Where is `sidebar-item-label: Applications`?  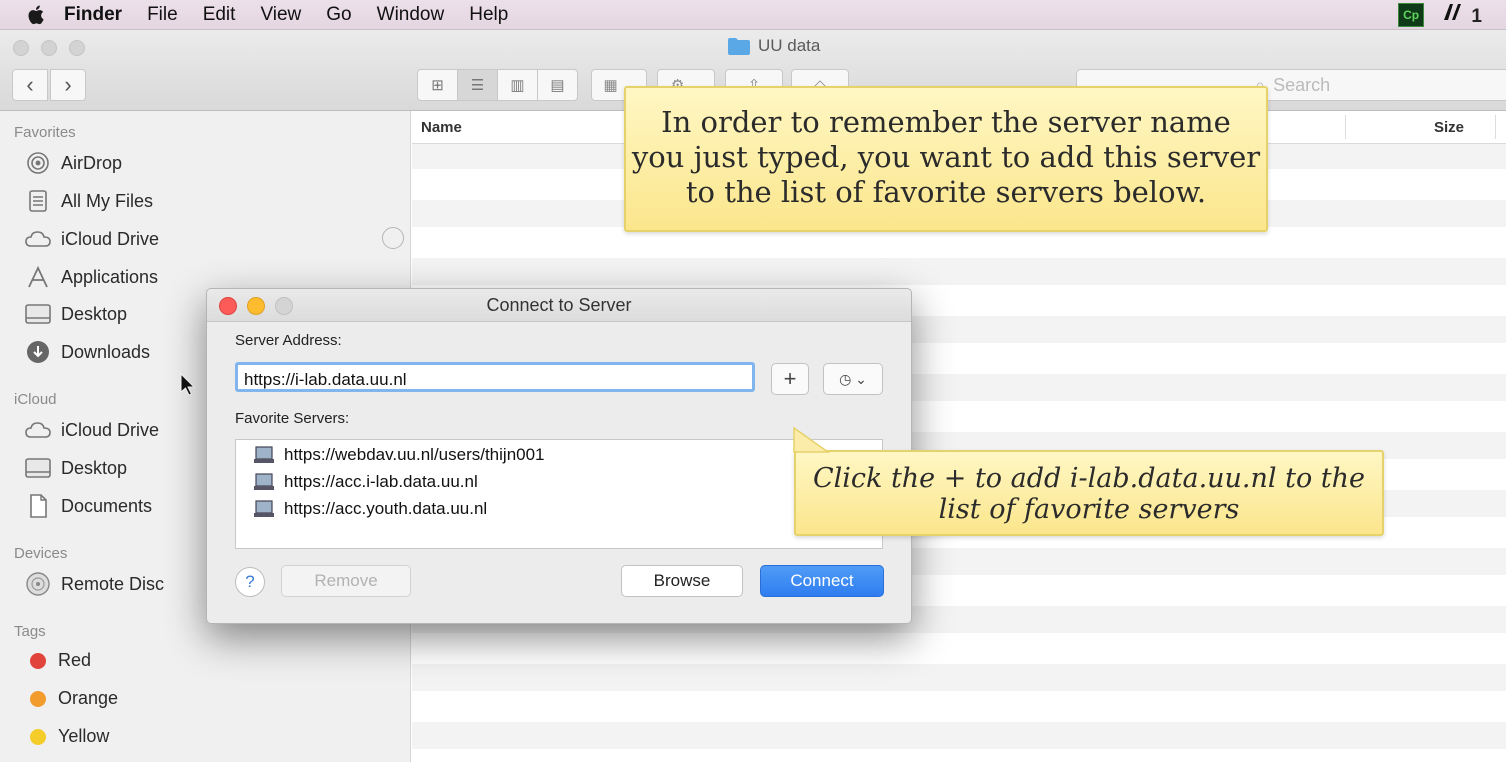
sidebar-item-label: Applications is located at coordinates (110, 276).